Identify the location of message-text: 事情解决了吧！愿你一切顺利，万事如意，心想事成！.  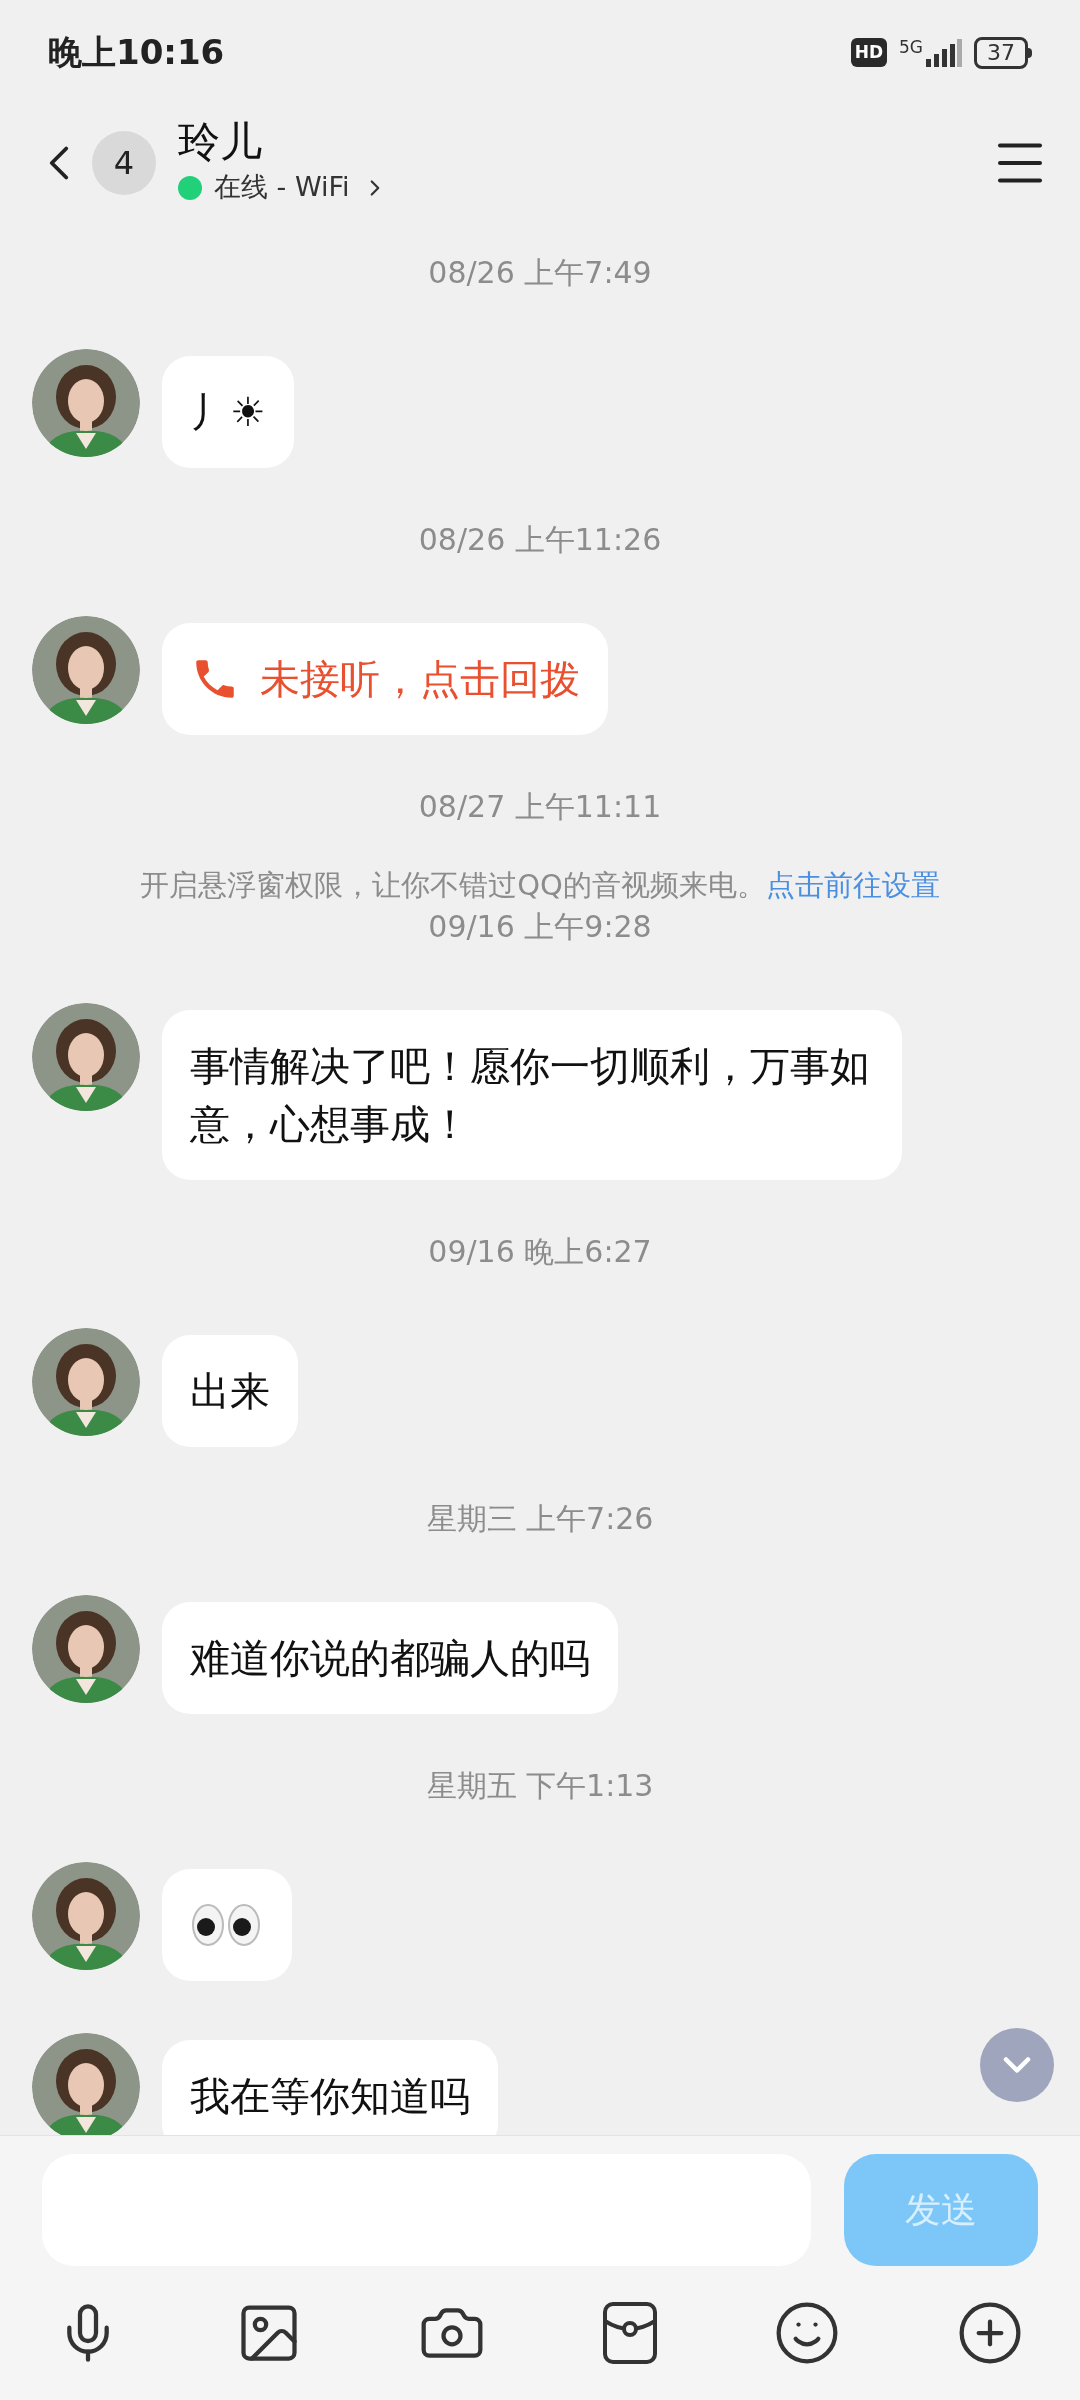
(530, 1095).